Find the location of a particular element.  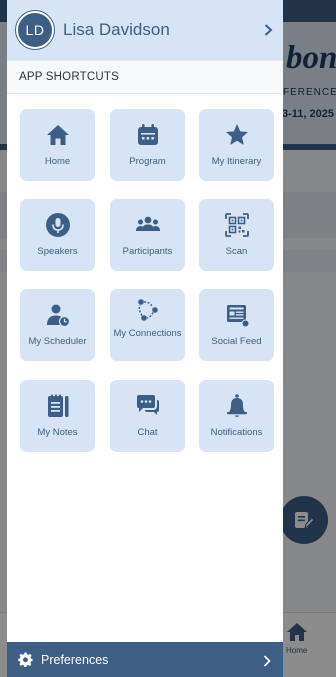

bell-icon is located at coordinates (237, 406).